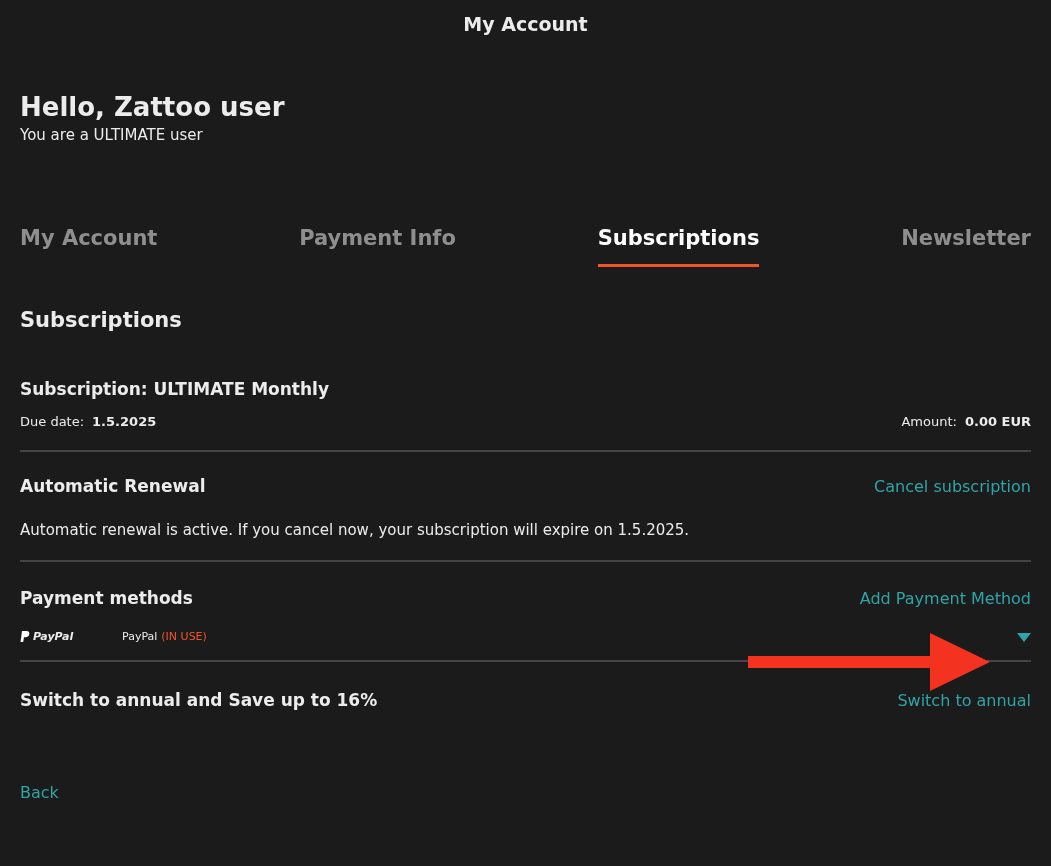 The image size is (1051, 866). Describe the element at coordinates (113, 486) in the screenshot. I see `renewal-heading: Automatic Renewal` at that location.